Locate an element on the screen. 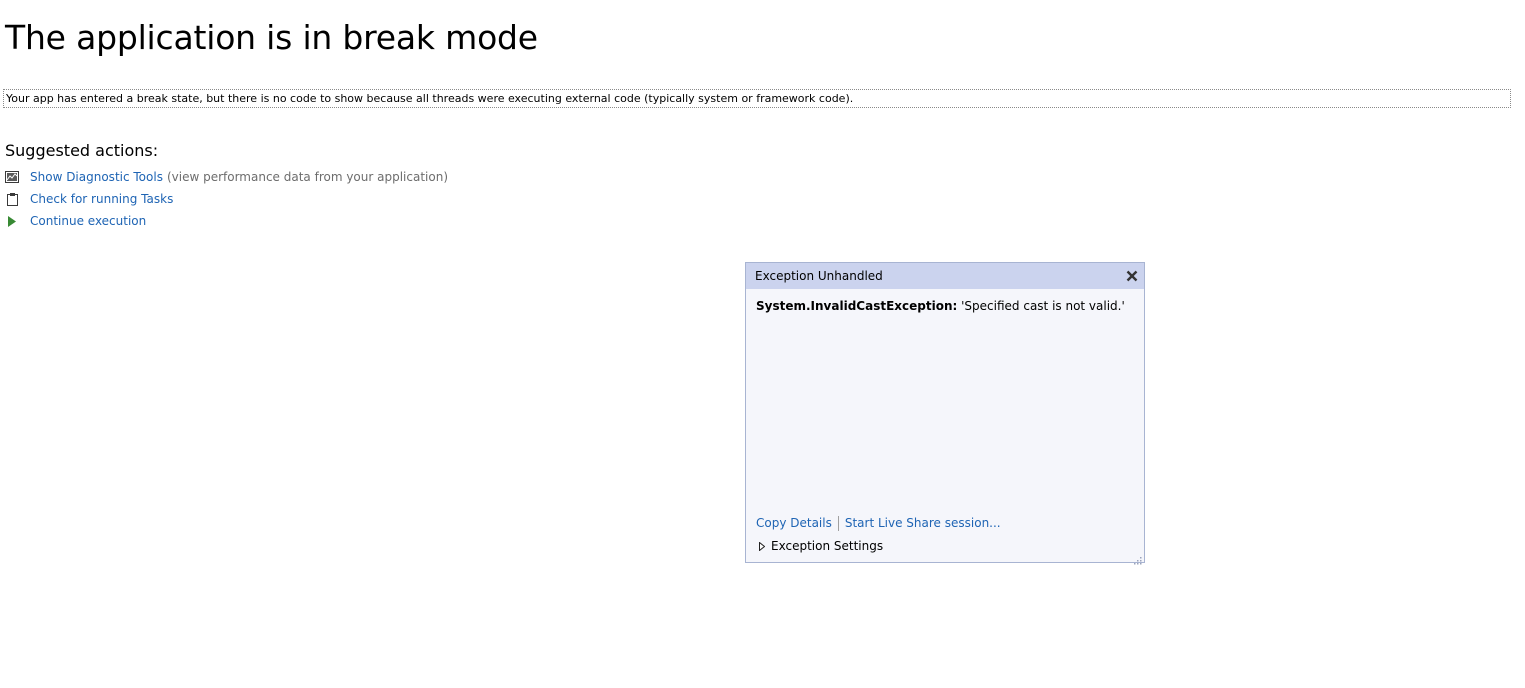 The width and height of the screenshot is (1525, 688). resize-grip-icon is located at coordinates (1137, 557).